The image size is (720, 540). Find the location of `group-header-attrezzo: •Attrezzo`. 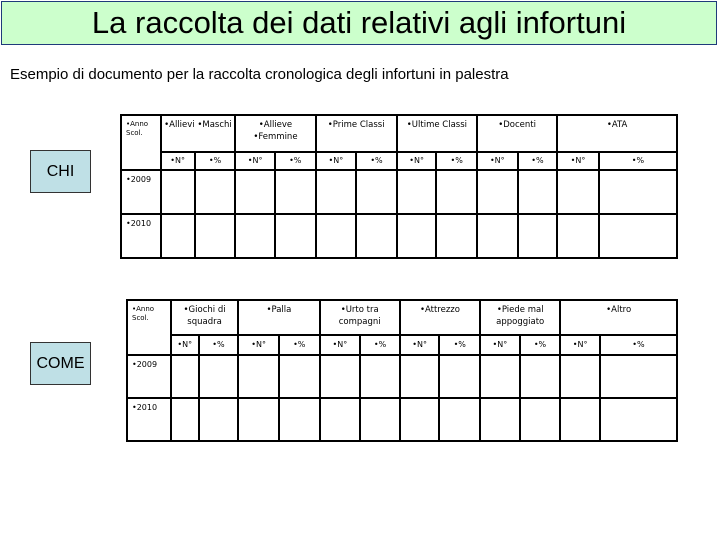

group-header-attrezzo: •Attrezzo is located at coordinates (440, 317).